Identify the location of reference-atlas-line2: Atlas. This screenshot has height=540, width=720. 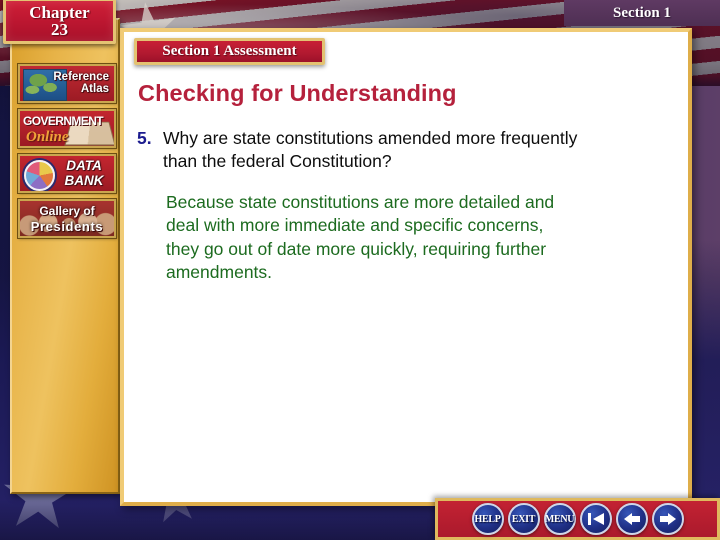
(94, 88).